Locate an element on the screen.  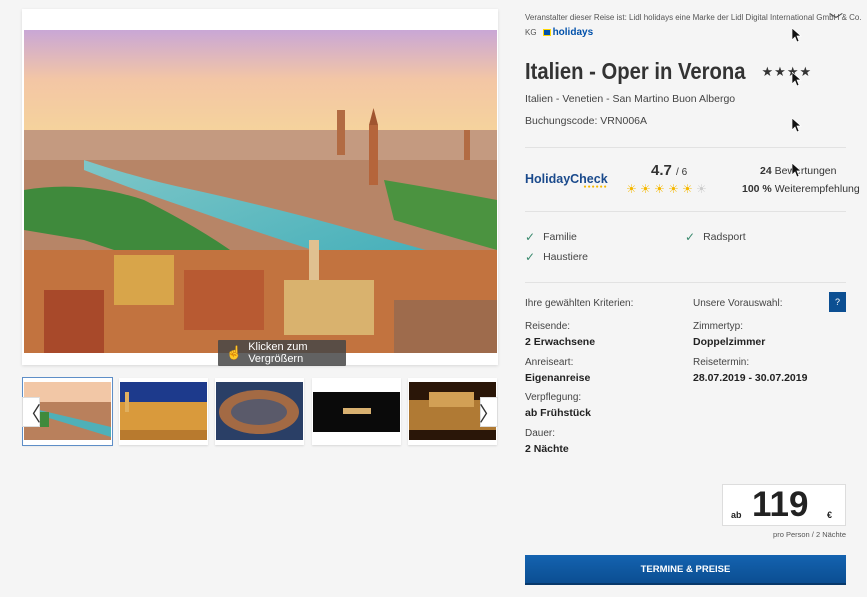
feature-familie: ✓ Familie is located at coordinates (551, 237).